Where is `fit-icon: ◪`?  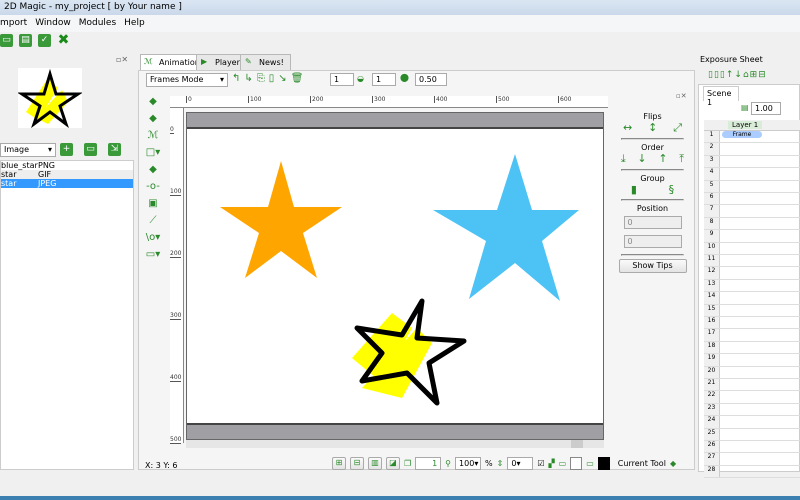 fit-icon: ◪ is located at coordinates (393, 463).